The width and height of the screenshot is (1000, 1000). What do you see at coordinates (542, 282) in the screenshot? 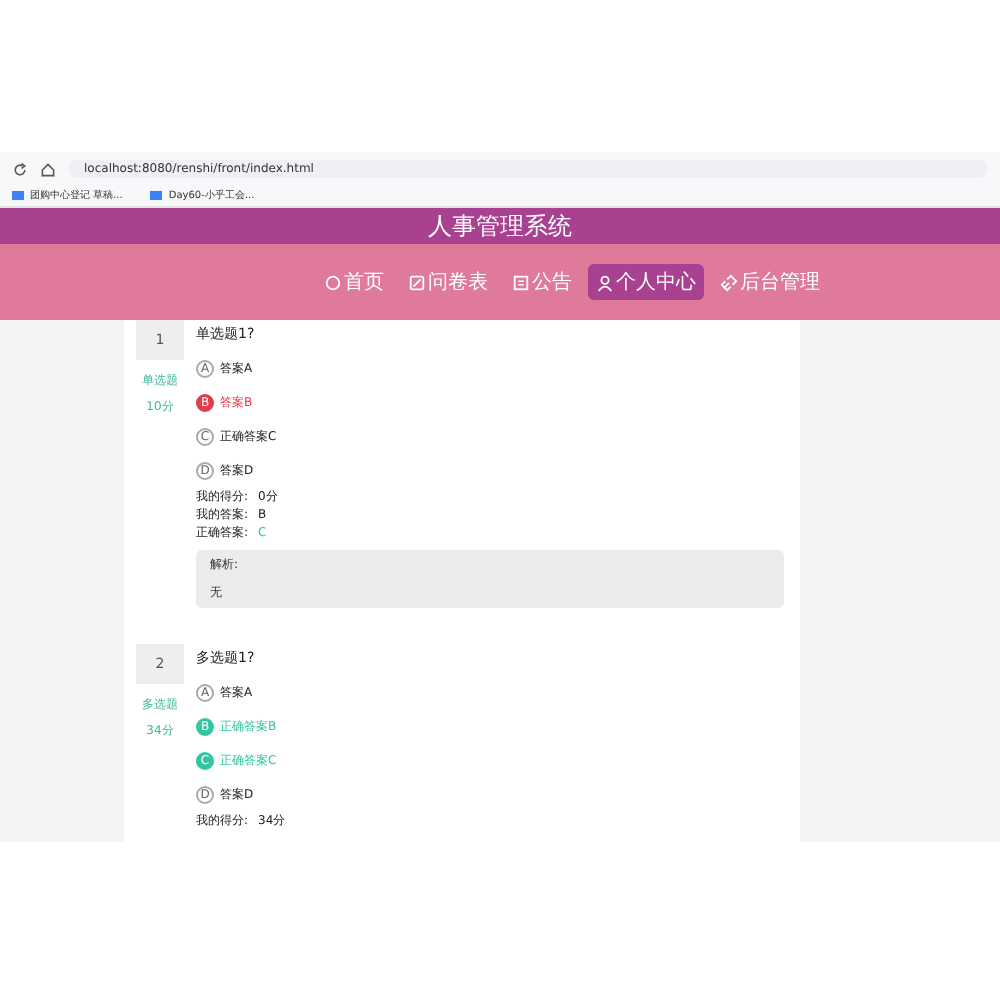
I see `nav-link: 公告` at bounding box center [542, 282].